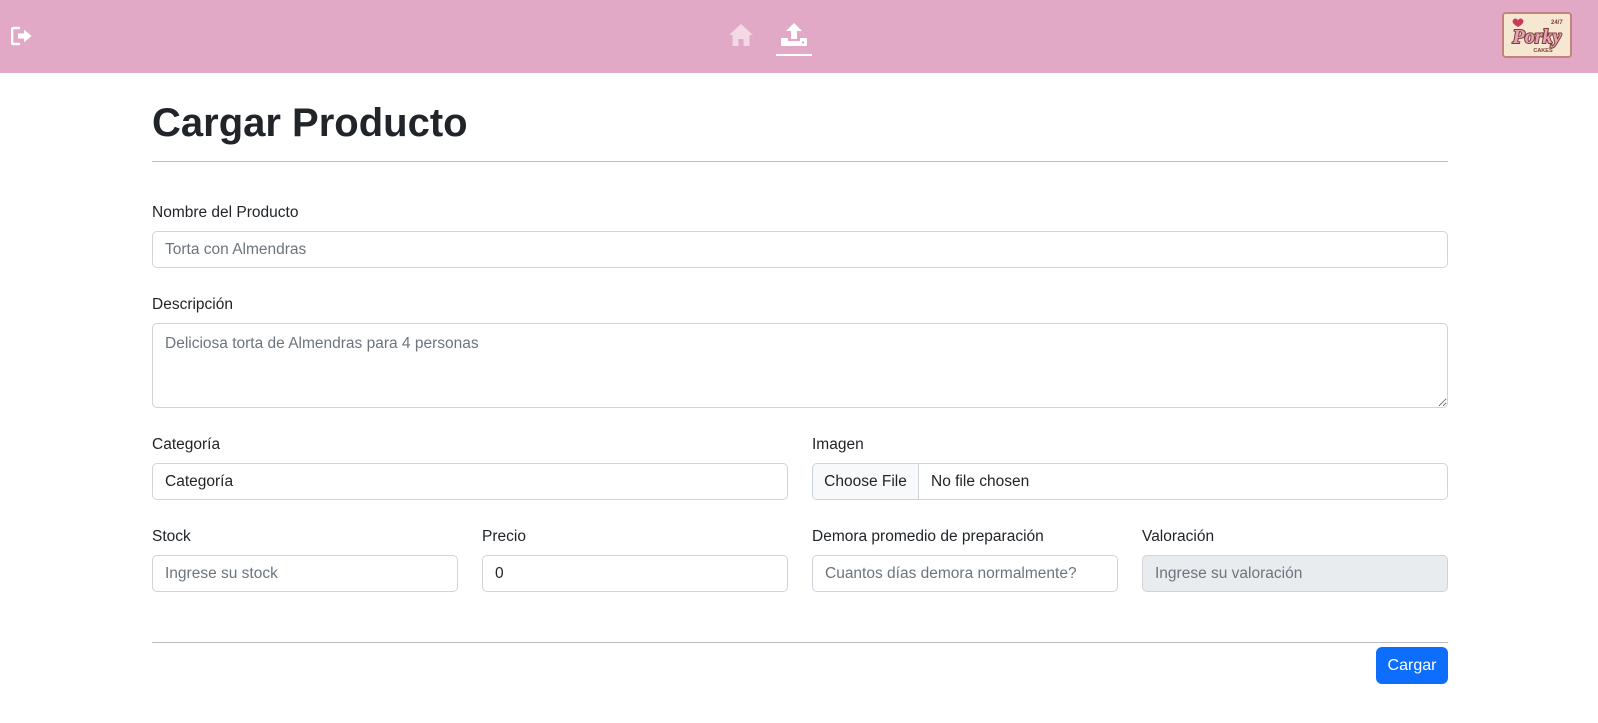  I want to click on descripcion-textarea, so click(800, 365).